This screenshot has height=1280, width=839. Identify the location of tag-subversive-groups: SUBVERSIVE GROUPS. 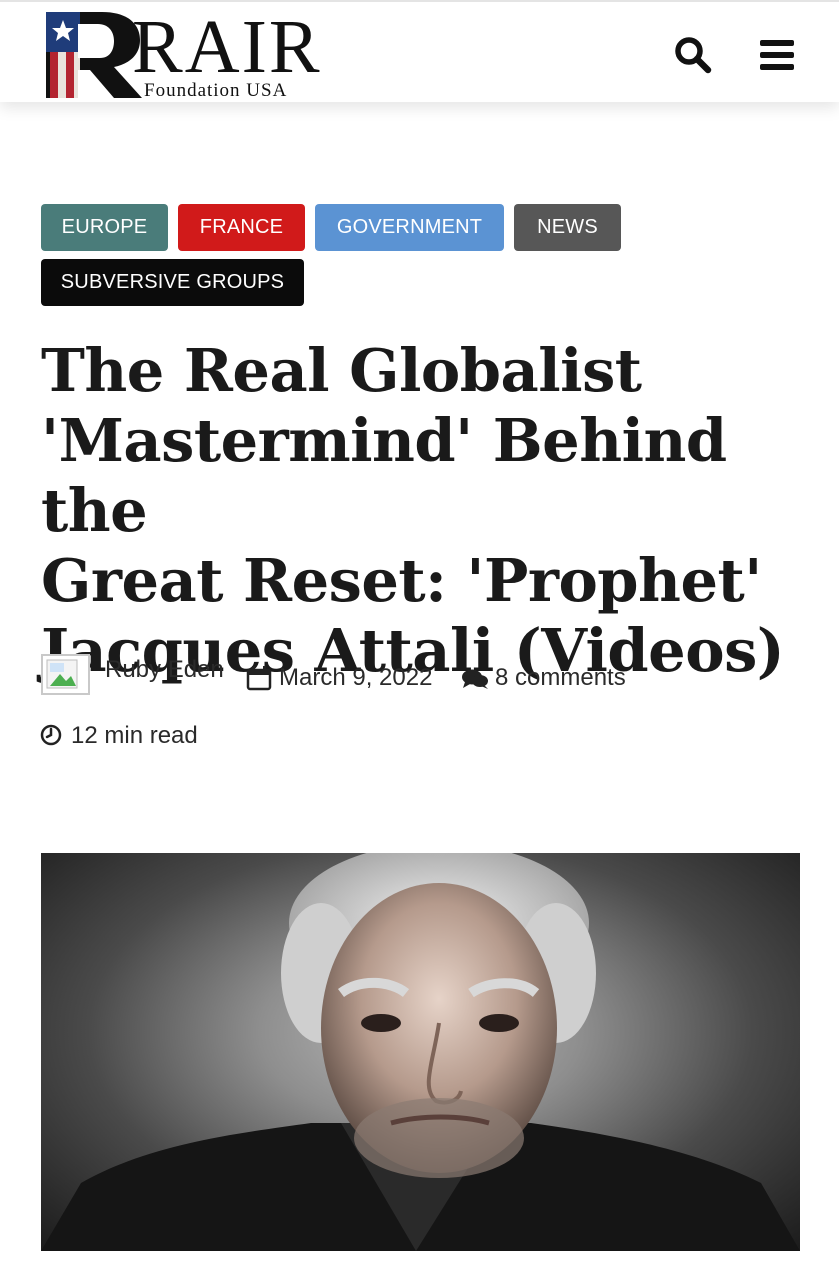
(172, 282).